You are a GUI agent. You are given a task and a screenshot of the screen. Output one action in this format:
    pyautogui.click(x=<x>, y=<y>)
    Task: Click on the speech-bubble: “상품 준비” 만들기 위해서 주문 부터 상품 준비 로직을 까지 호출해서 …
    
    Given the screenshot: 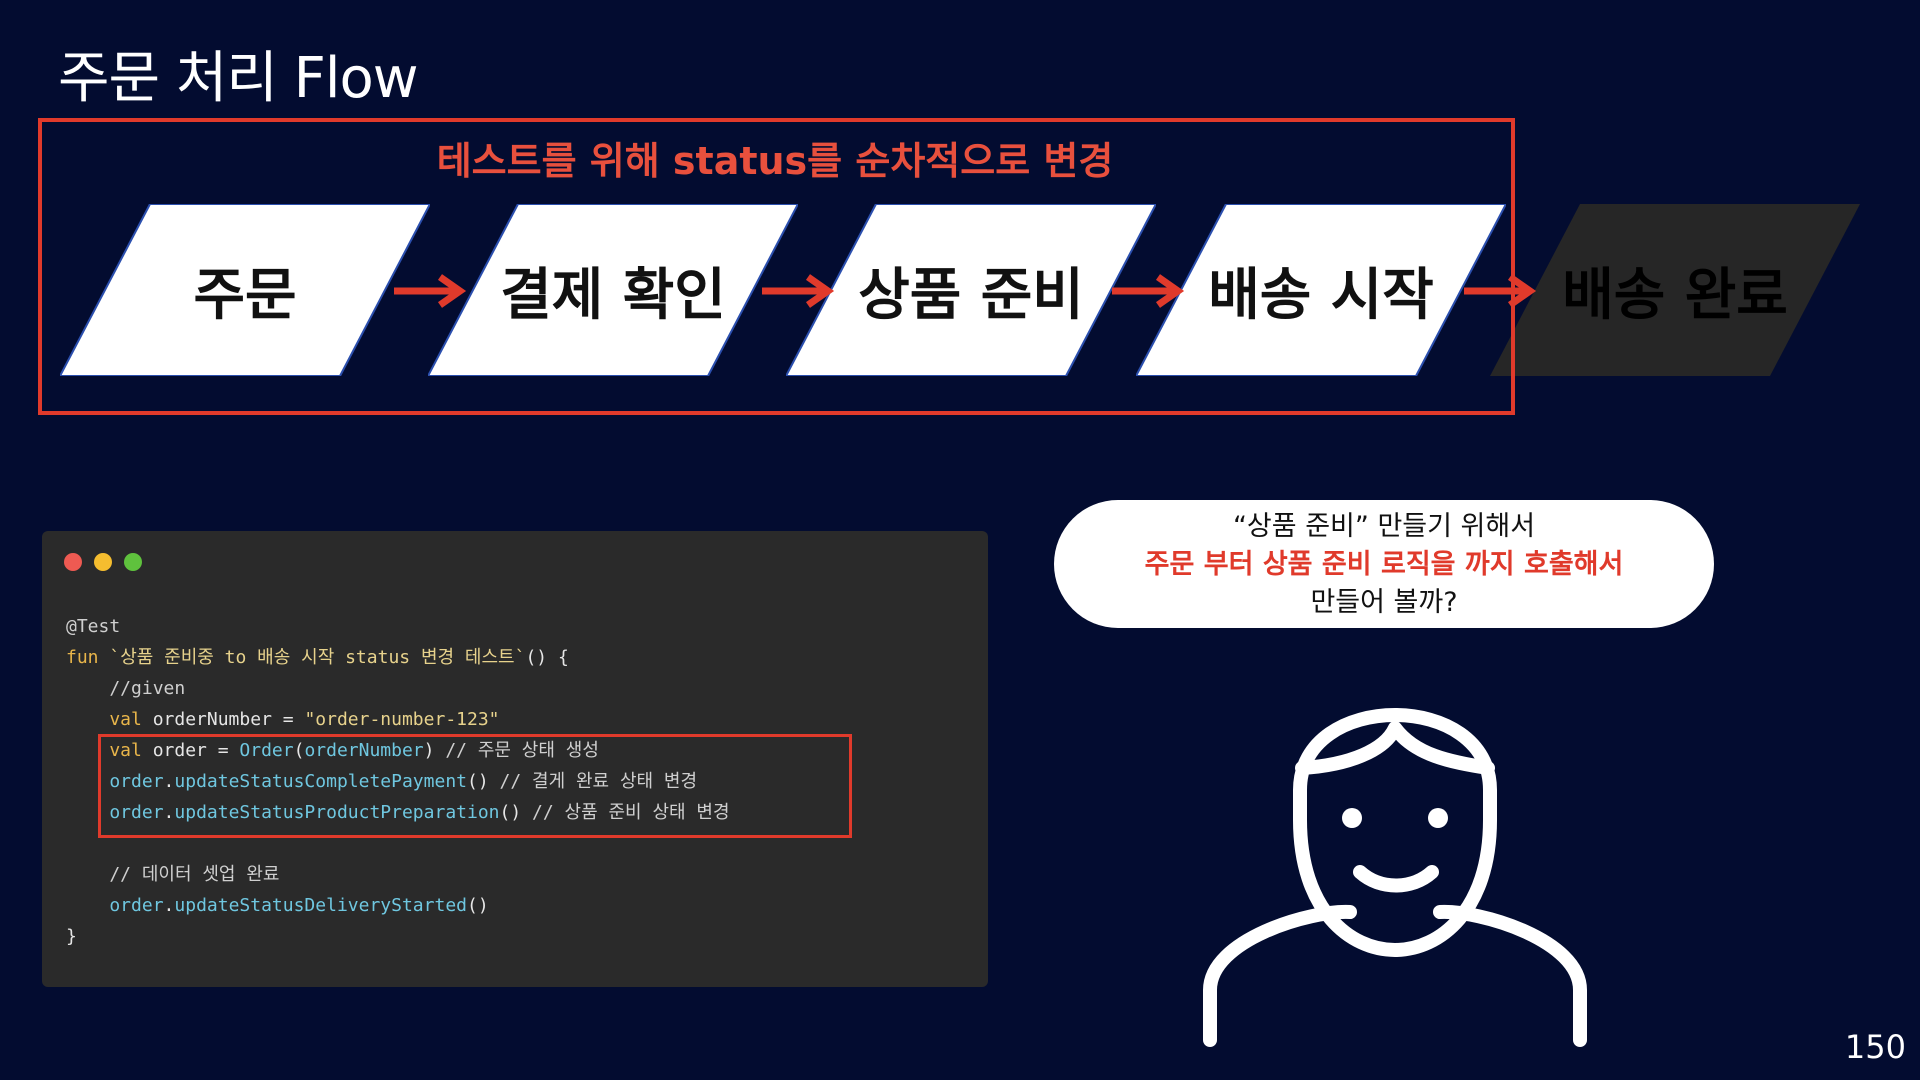 What is the action you would take?
    pyautogui.click(x=1384, y=564)
    